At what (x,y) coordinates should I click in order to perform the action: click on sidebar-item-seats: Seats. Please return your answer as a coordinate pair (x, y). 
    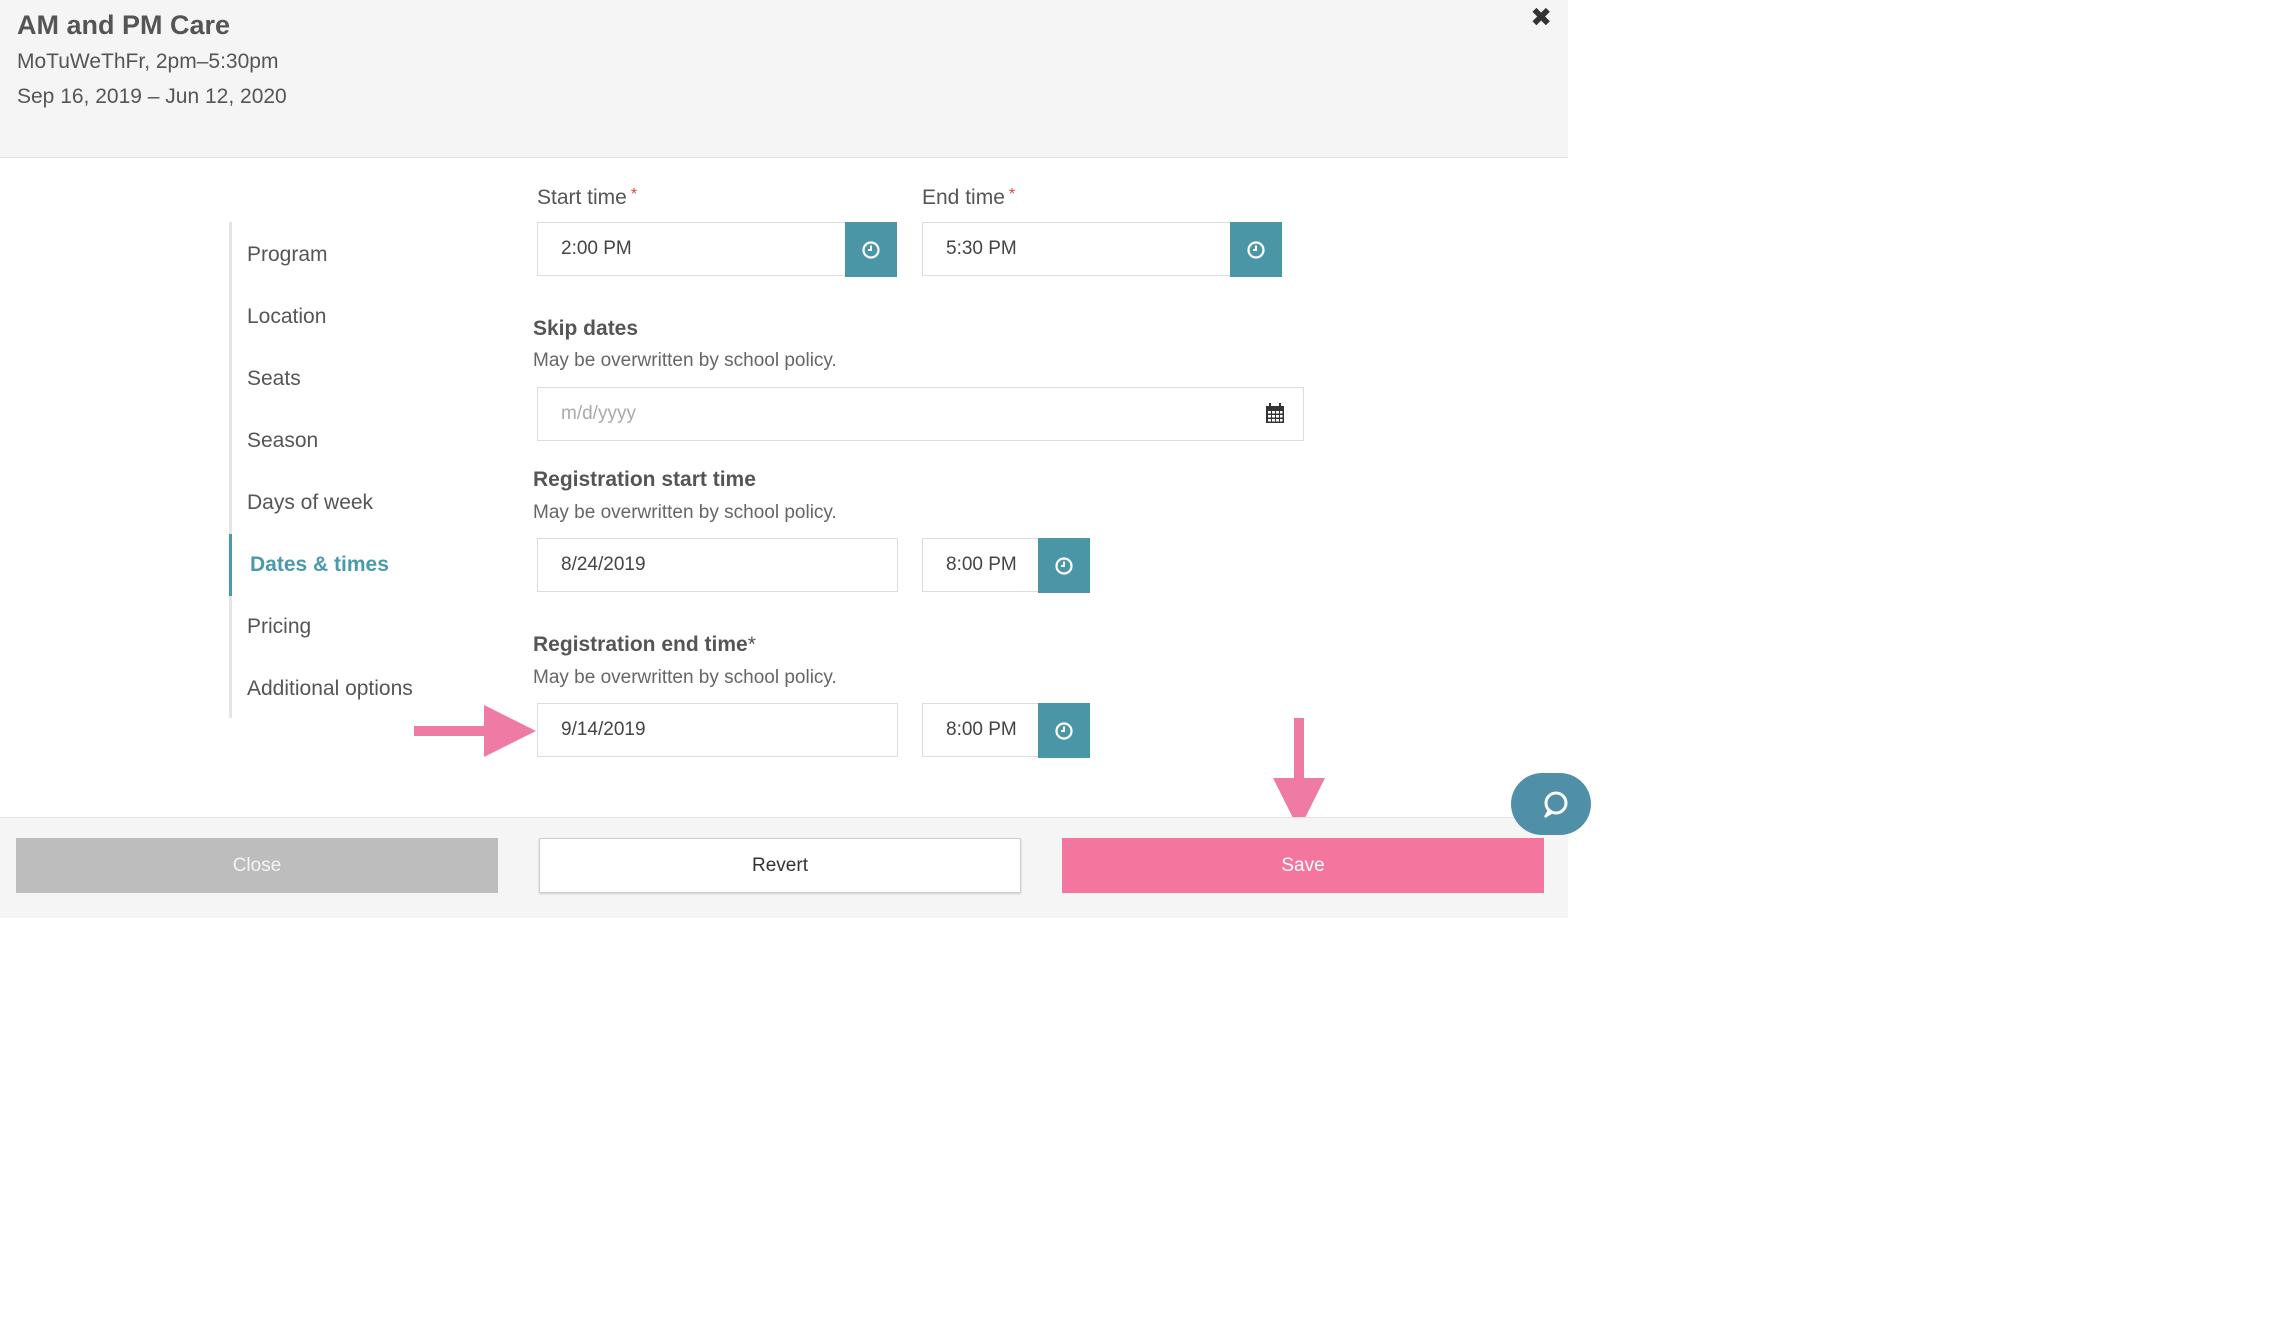
    Looking at the image, I should click on (352, 379).